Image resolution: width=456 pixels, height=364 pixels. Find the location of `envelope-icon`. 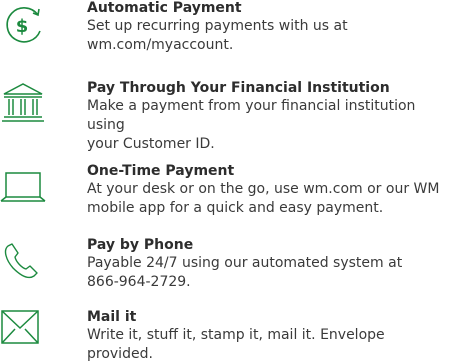

envelope-icon is located at coordinates (23, 329).